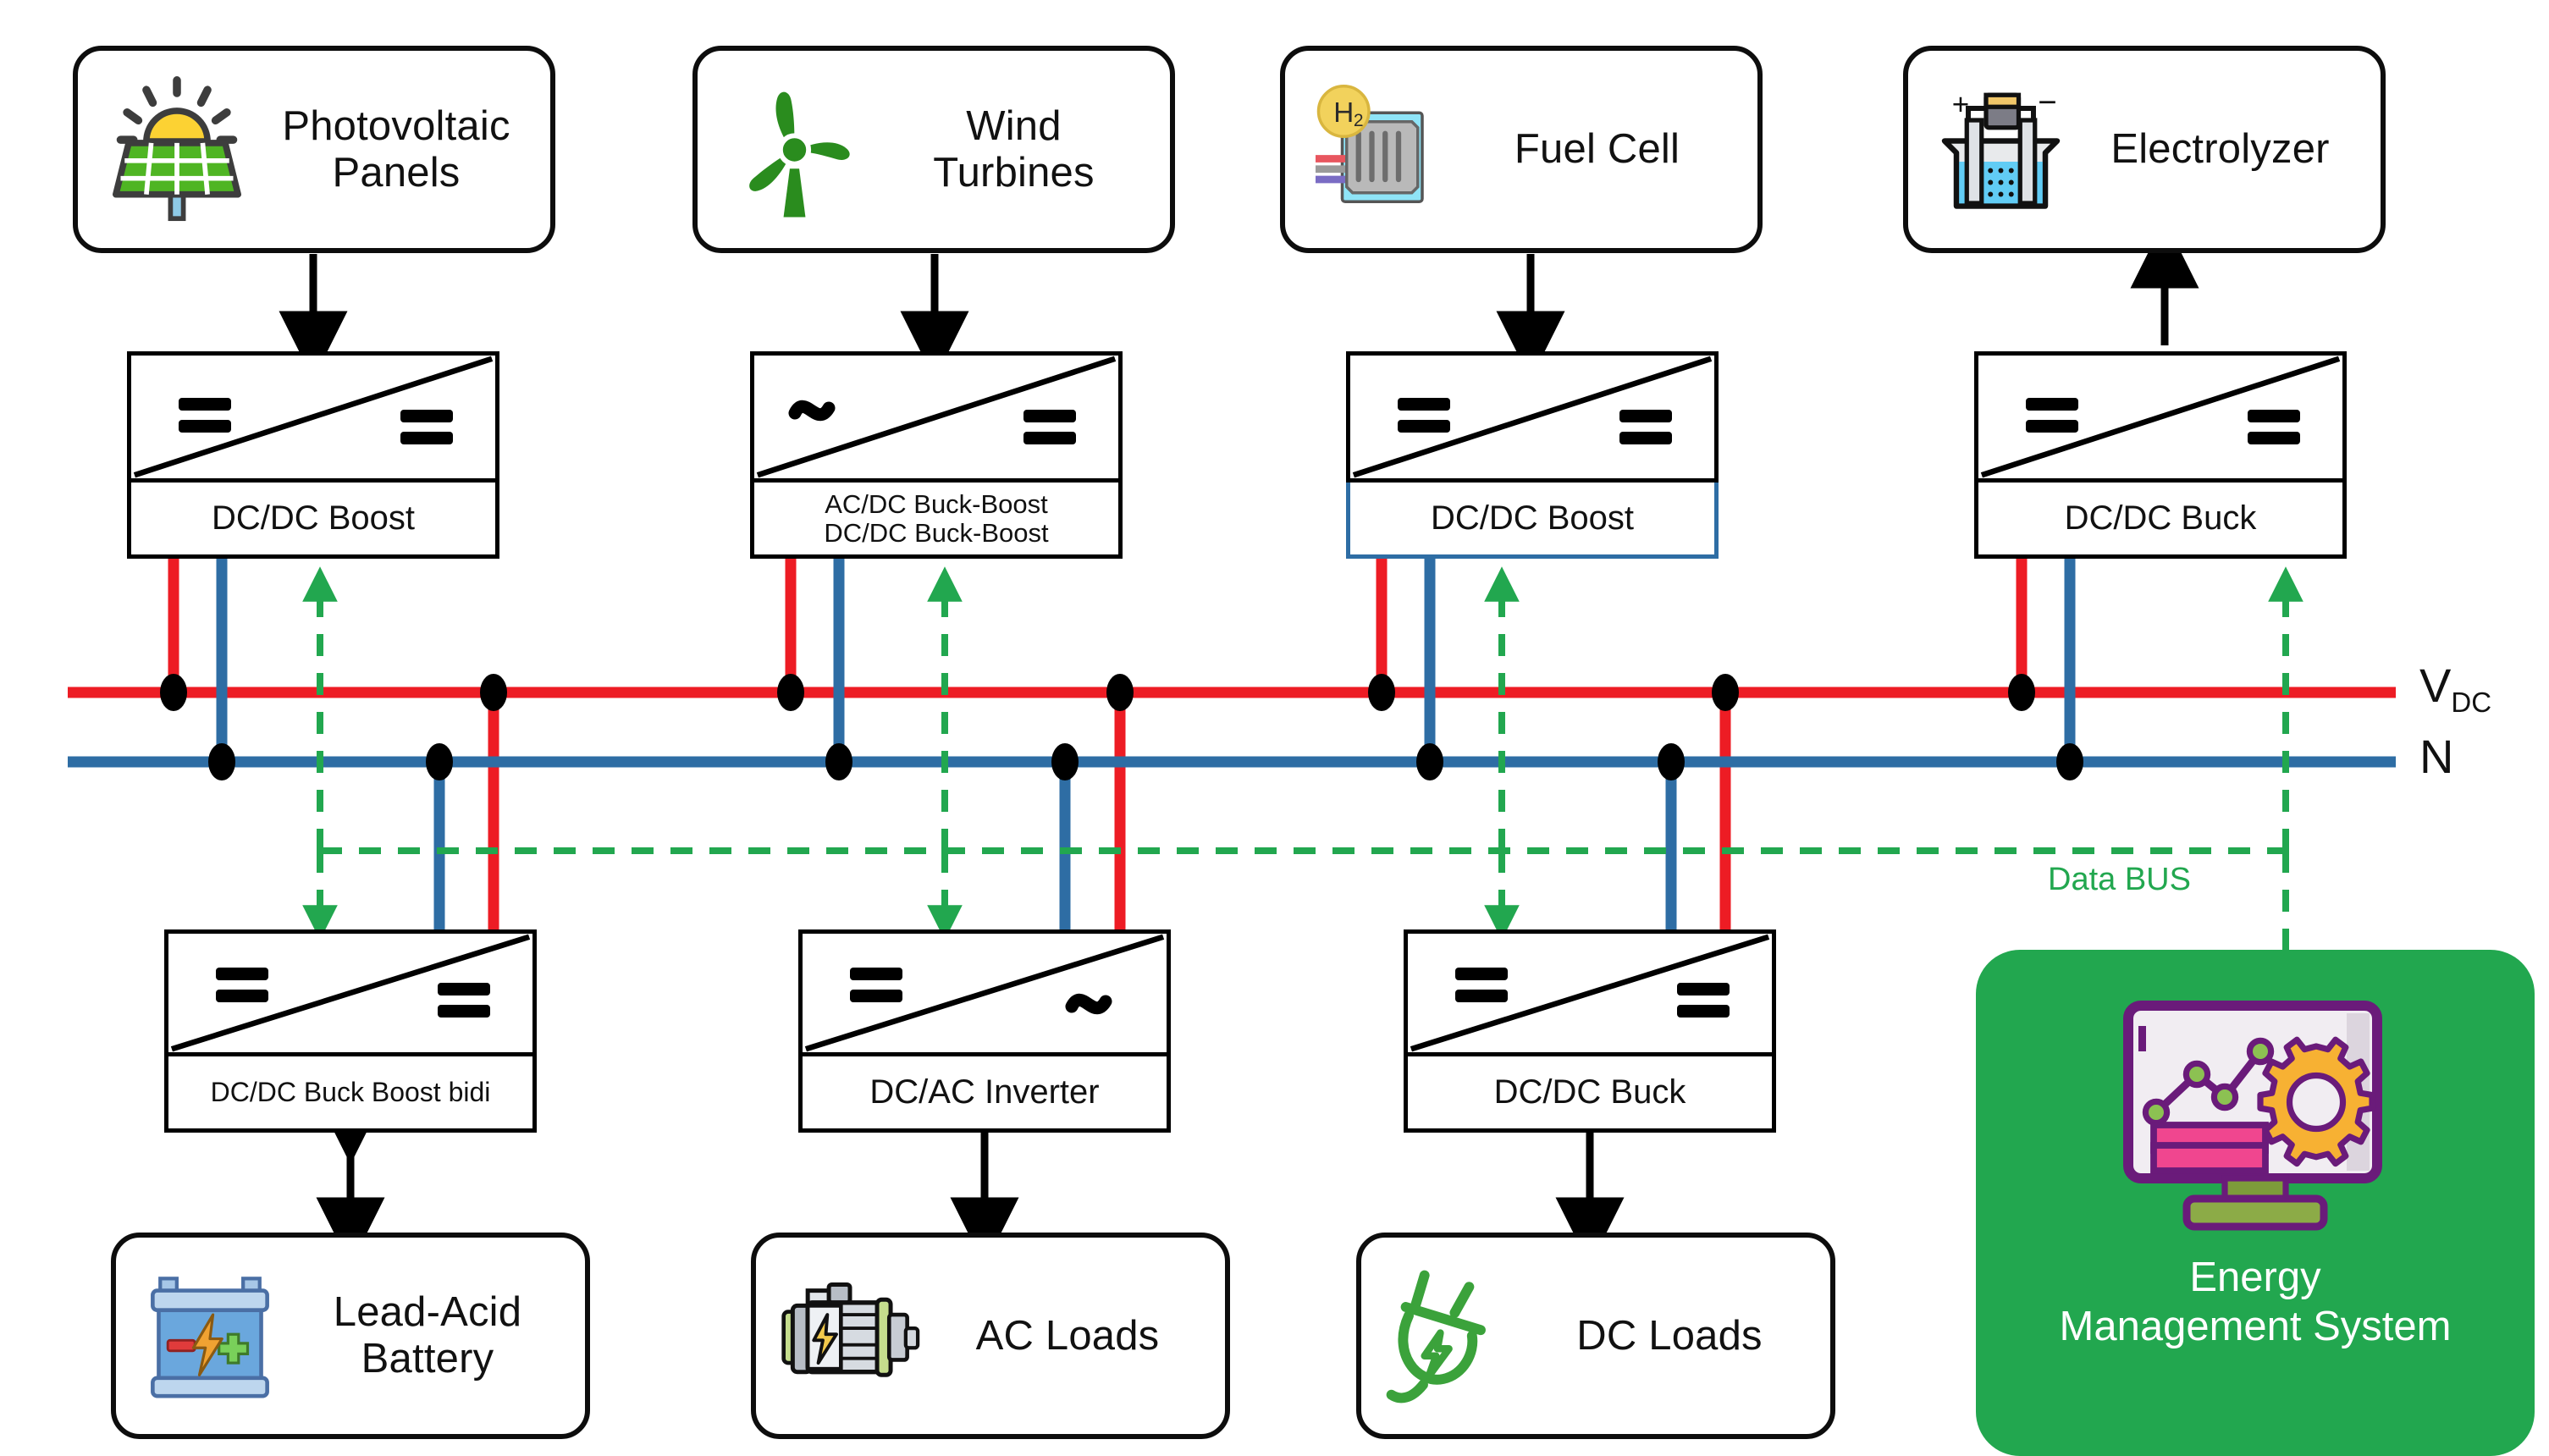  I want to click on converter-inverter: DC/AC Inverter, so click(984, 1031).